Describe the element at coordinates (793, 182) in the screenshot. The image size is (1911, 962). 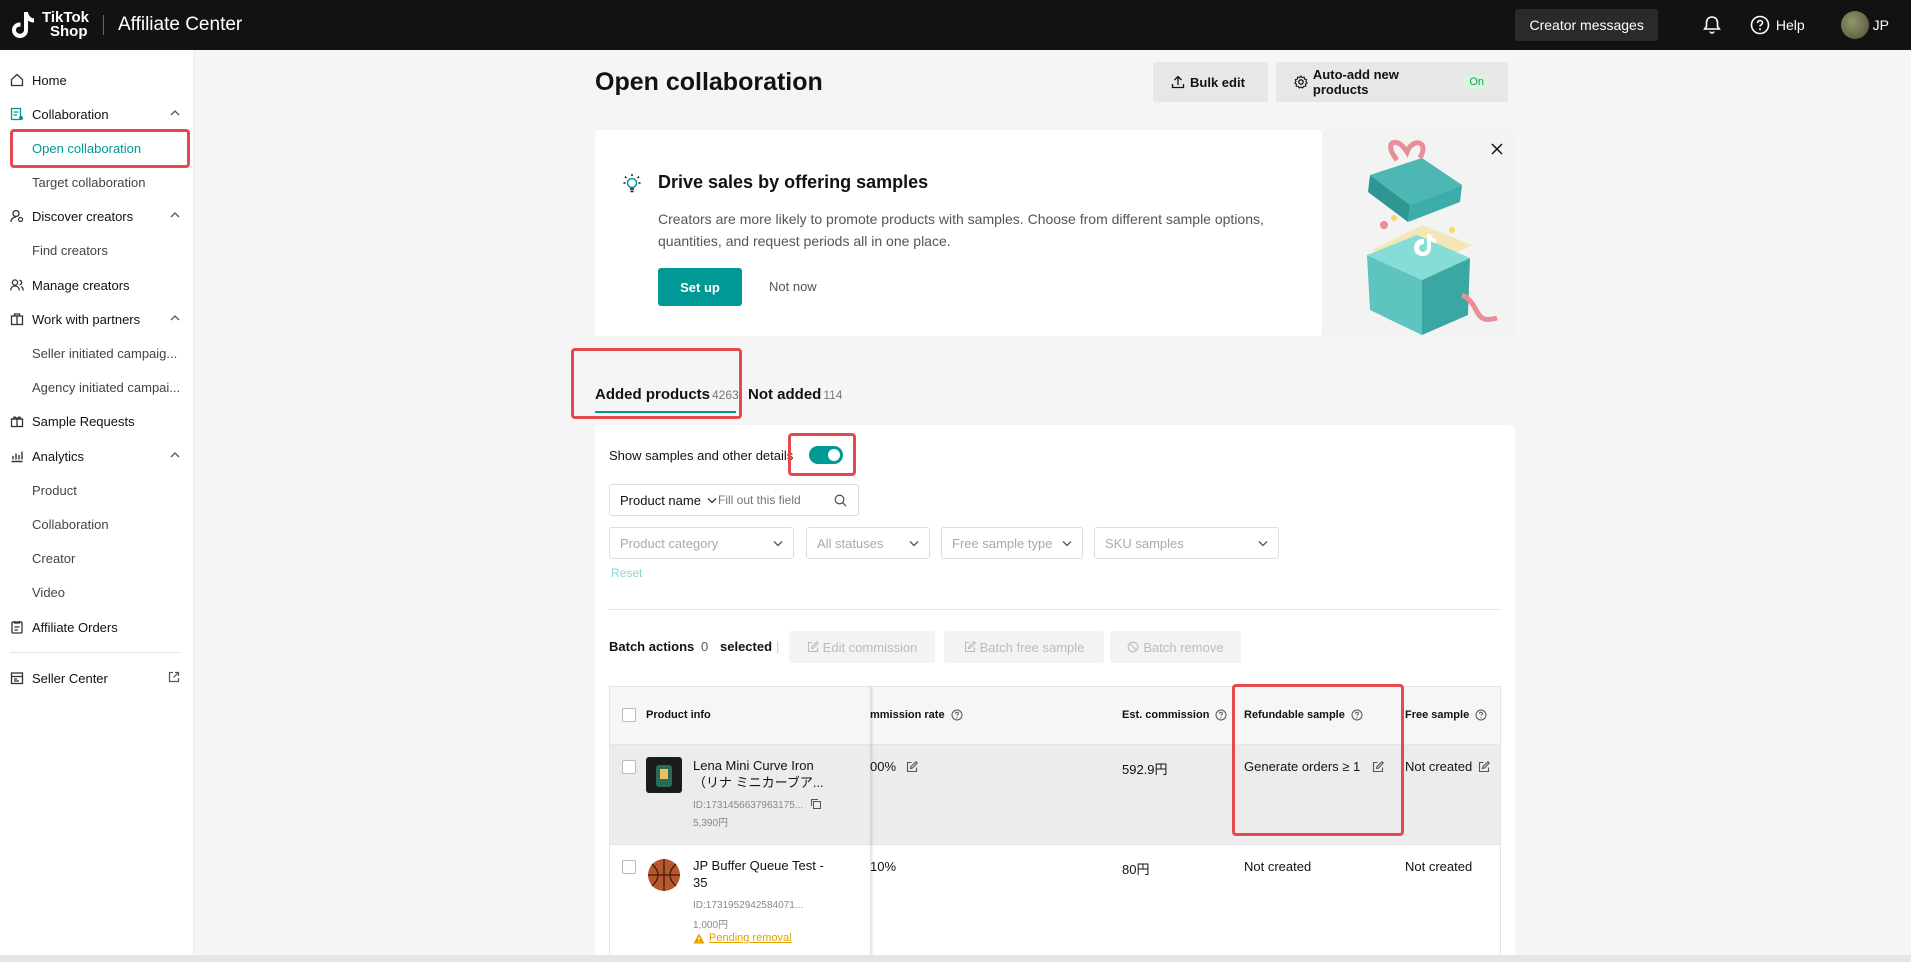
I see `banner-title: Drive sales by offering samples` at that location.